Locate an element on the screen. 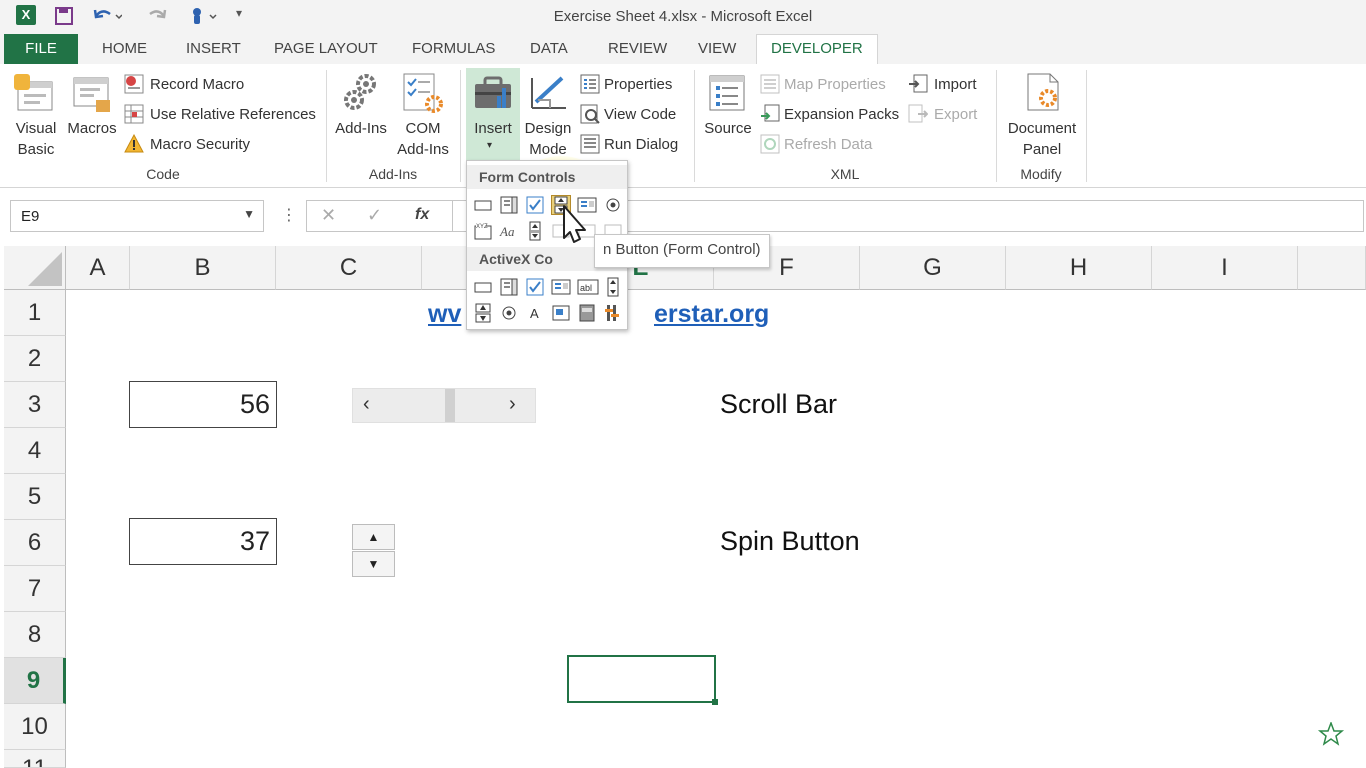 The height and width of the screenshot is (768, 1366). row-header-7: 7 is located at coordinates (35, 589).